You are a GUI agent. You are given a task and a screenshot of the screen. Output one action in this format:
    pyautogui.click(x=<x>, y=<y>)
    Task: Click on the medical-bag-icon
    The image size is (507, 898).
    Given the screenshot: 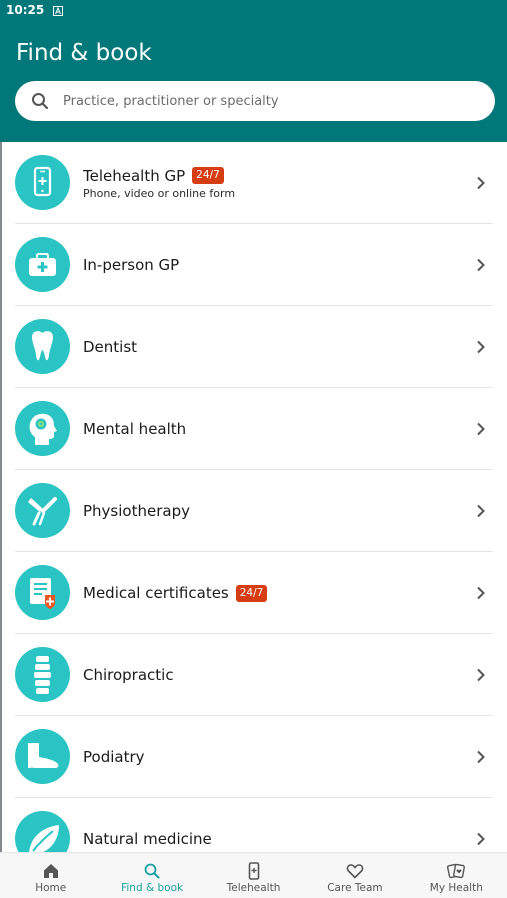 What is the action you would take?
    pyautogui.click(x=42, y=264)
    